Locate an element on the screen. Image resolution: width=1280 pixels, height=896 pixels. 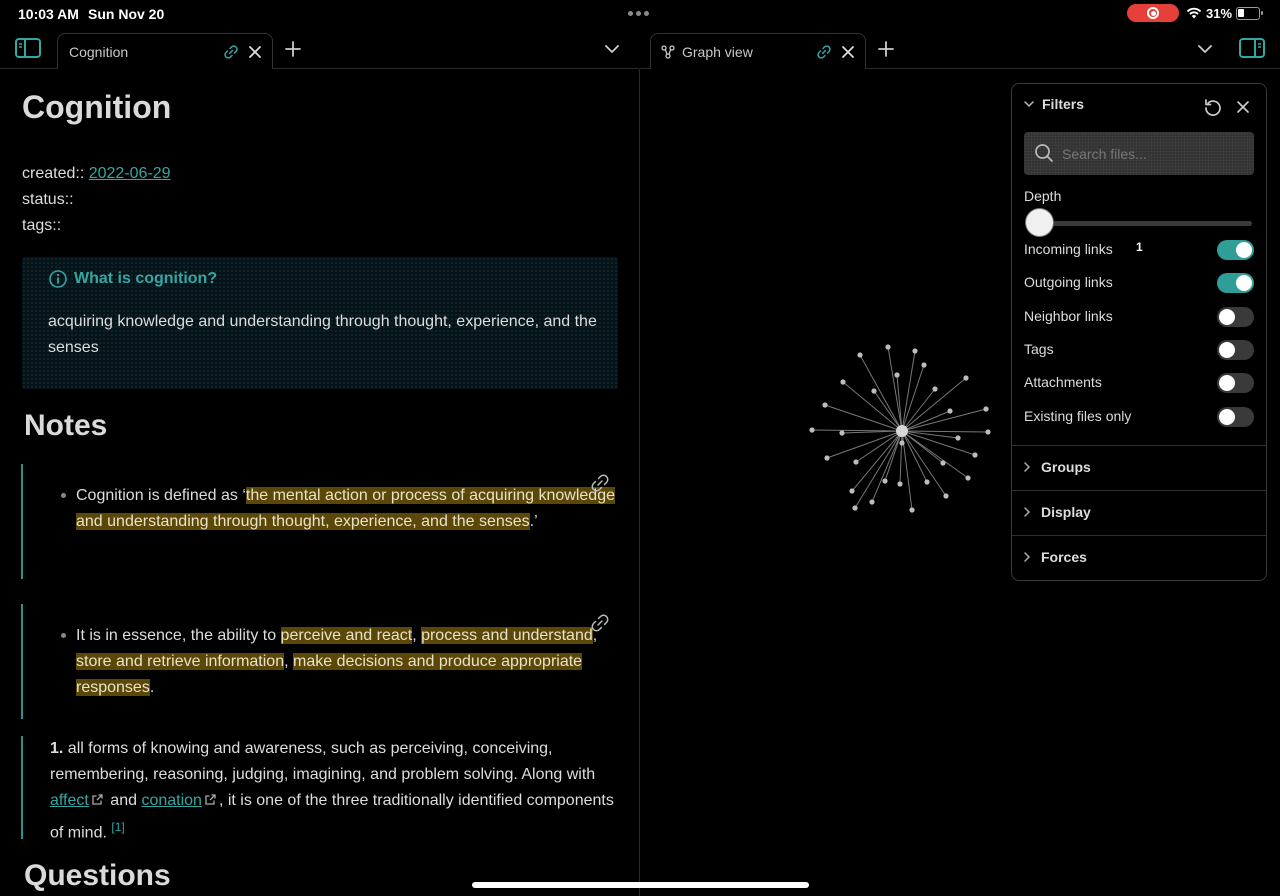
toggle-label: Existing files only is located at coordinates (1078, 415).